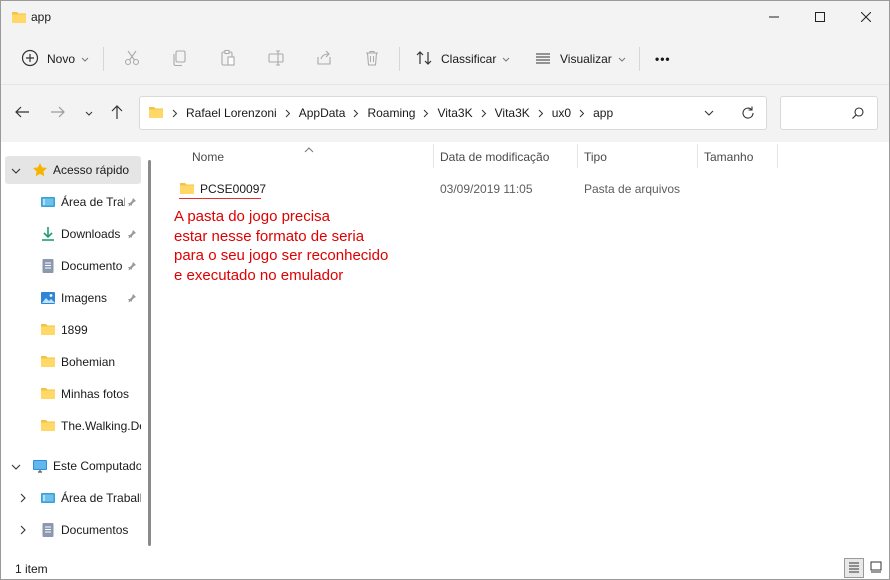  Describe the element at coordinates (73, 466) in the screenshot. I see `sidebar-item-this-pc: Este Computado` at that location.